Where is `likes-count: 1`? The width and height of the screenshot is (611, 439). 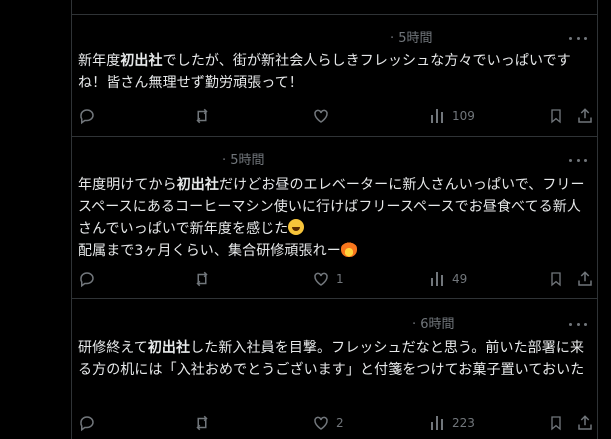
likes-count: 1 is located at coordinates (340, 279).